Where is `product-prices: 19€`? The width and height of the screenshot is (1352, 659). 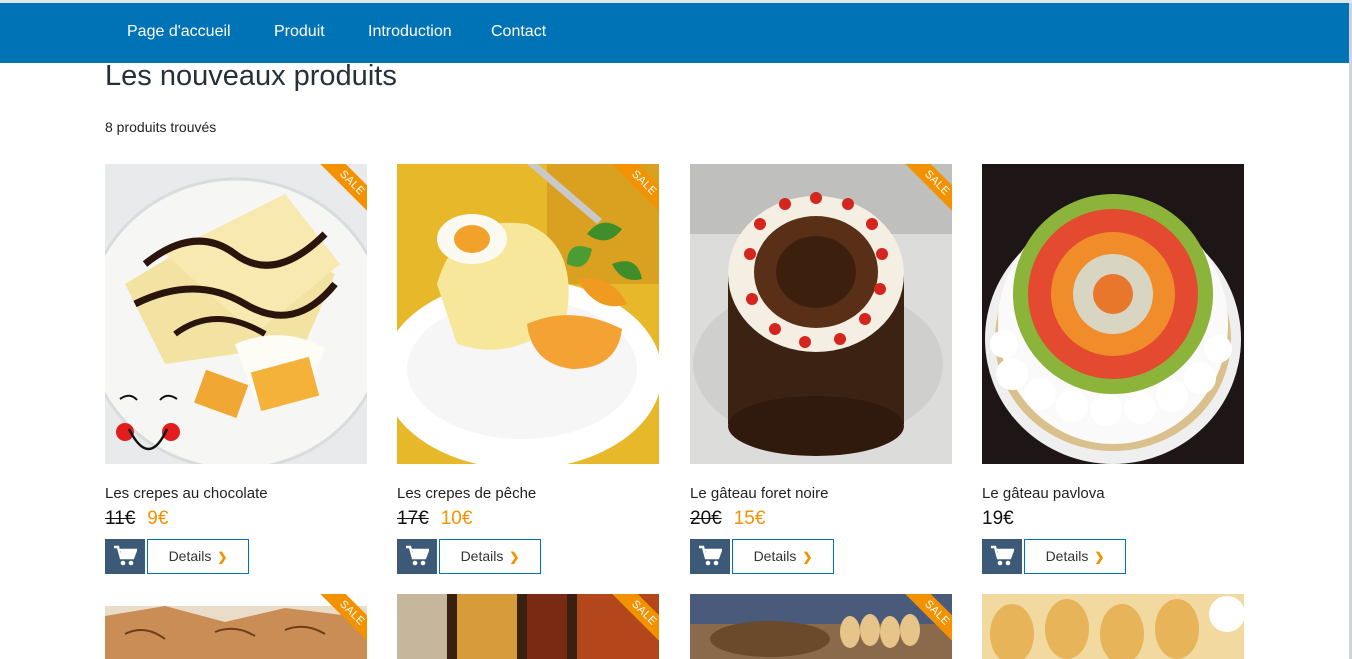 product-prices: 19€ is located at coordinates (998, 519).